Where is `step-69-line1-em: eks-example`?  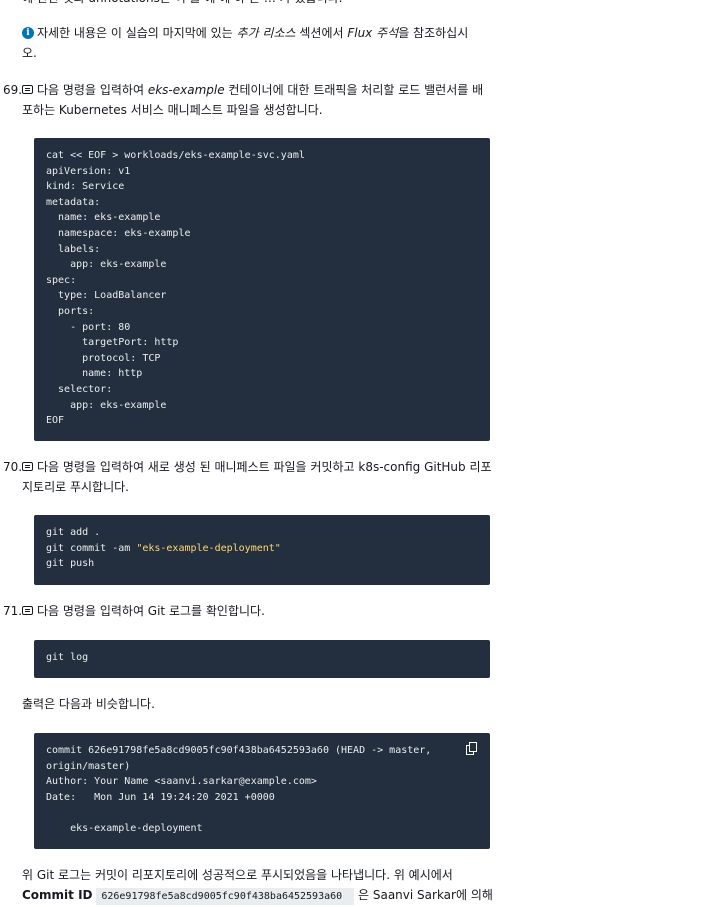
step-69-line1-em: eks-example is located at coordinates (186, 90).